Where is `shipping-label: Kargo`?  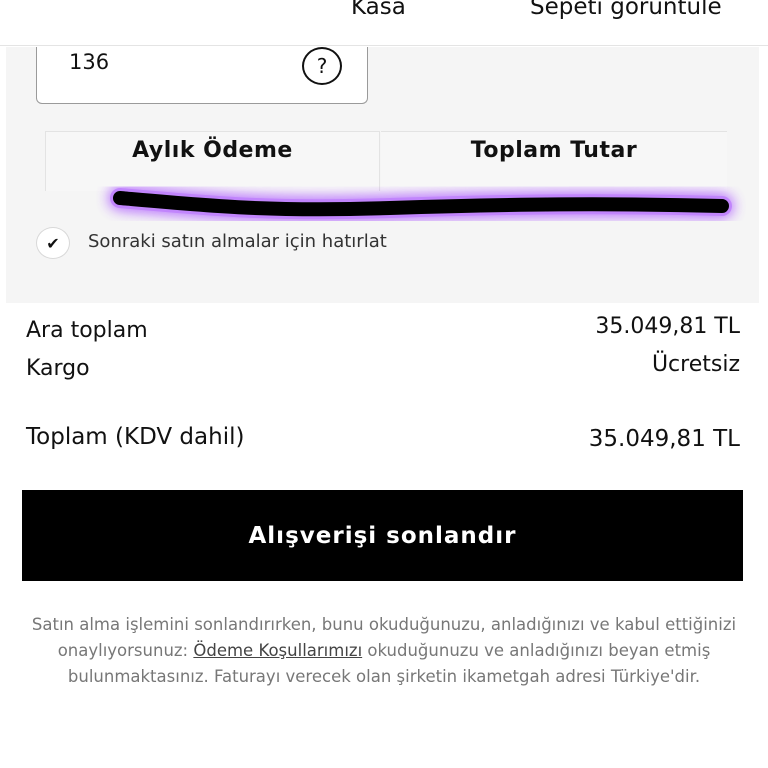 shipping-label: Kargo is located at coordinates (58, 368).